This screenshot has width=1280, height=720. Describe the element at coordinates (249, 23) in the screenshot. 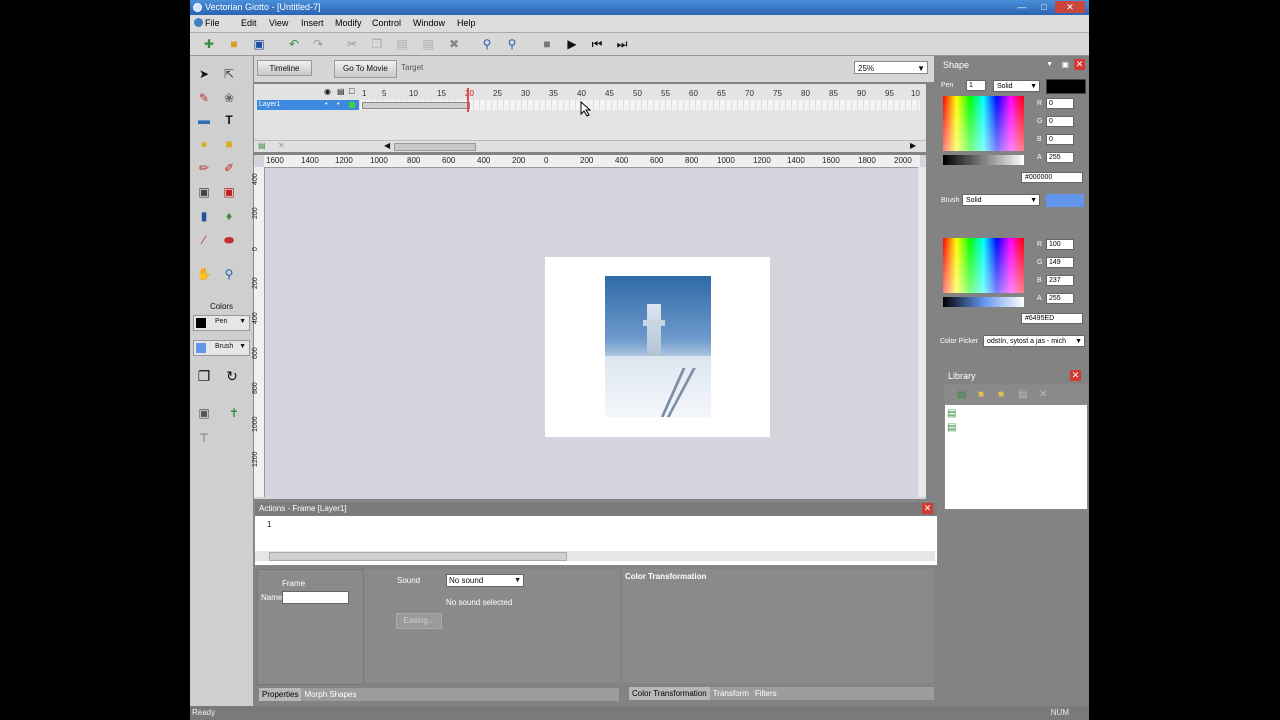

I see `menu-edit: Edit` at that location.